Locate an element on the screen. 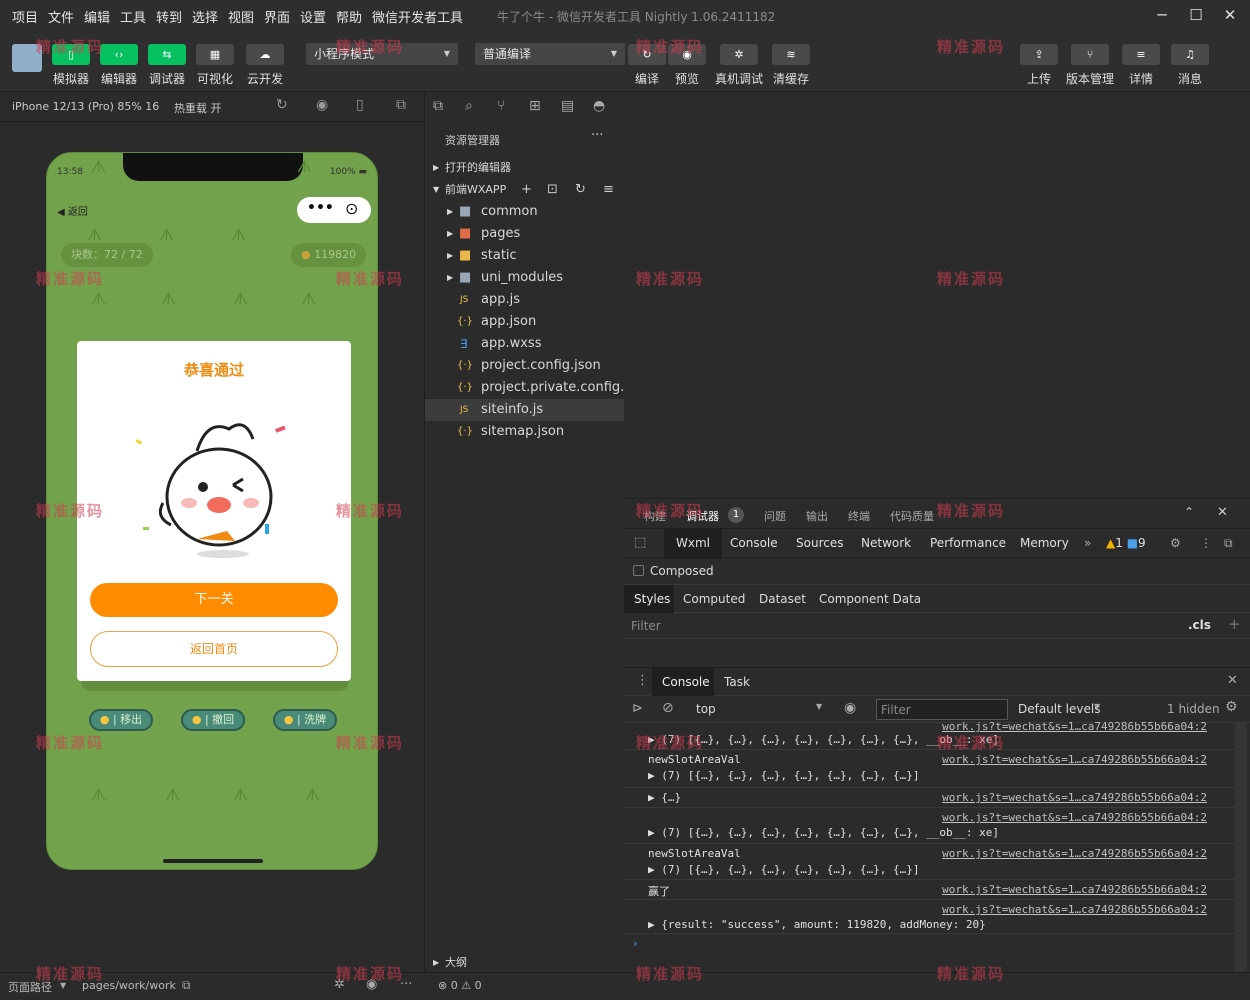 The width and height of the screenshot is (1250, 1000). menu-interface: 界面 is located at coordinates (277, 16).